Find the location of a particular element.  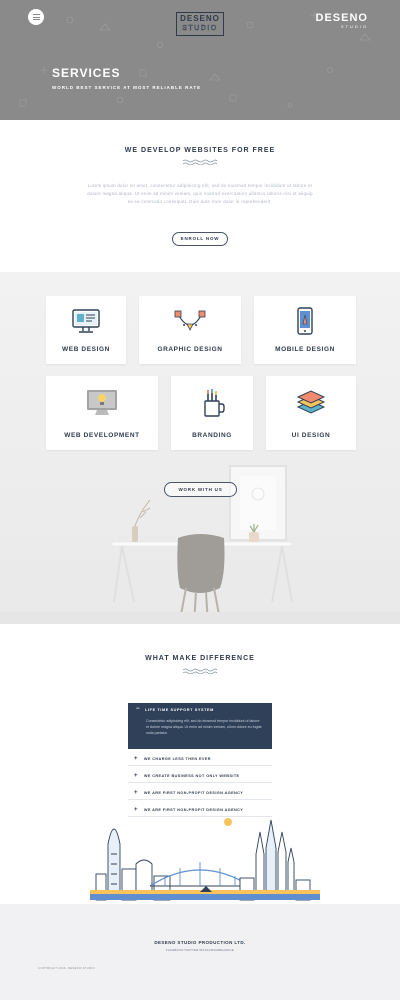

brand-logo: DESENO STUDIO is located at coordinates (342, 20).